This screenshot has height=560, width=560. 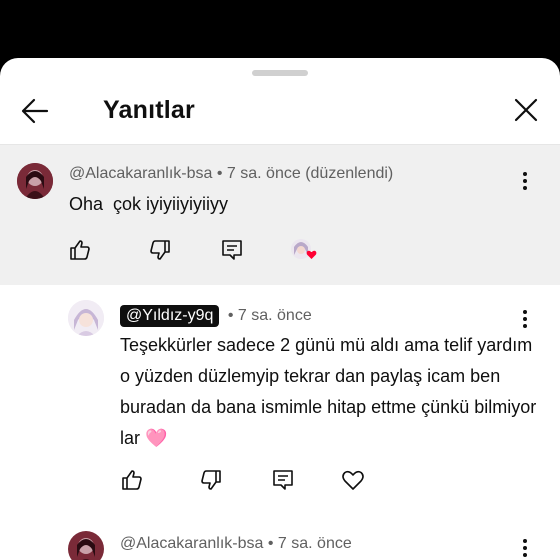 I want to click on parent-dislike-button, so click(x=160, y=250).